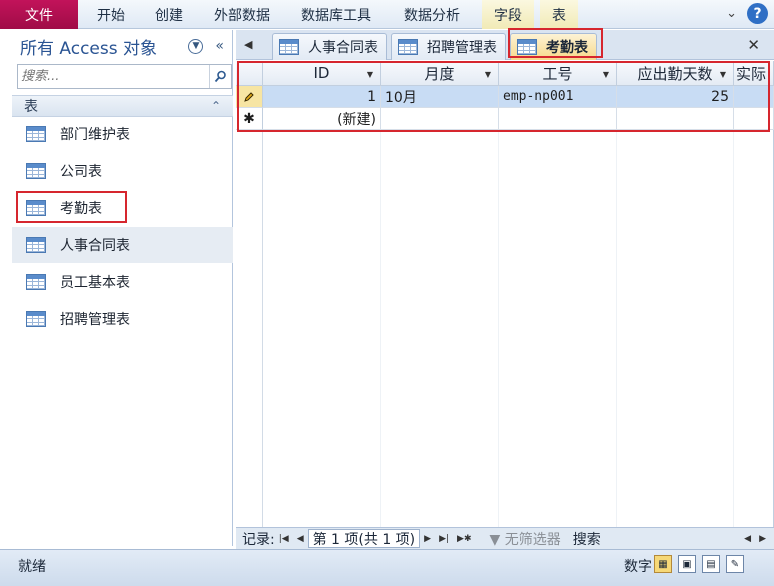 The width and height of the screenshot is (774, 586). I want to click on nav-item-label: 公司表, so click(81, 172).